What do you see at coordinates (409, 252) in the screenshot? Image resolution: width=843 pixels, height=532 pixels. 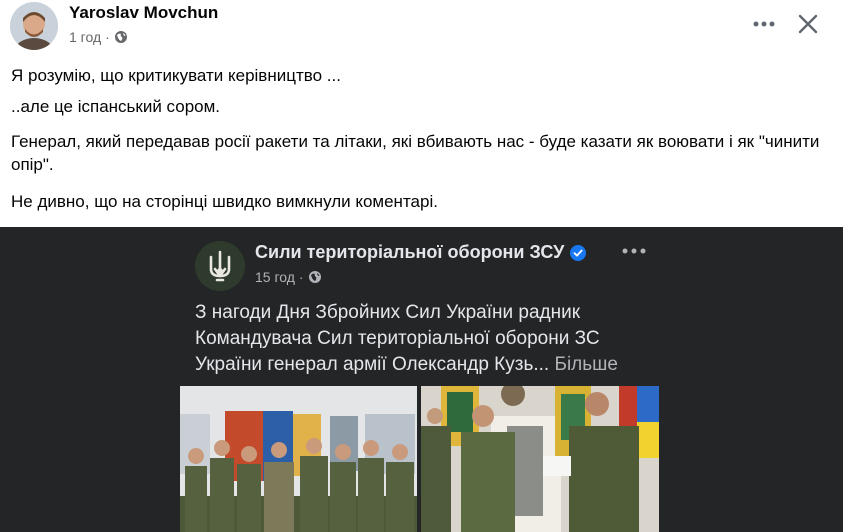 I see `page-name-text: Сили територіальної оборони ЗСУ` at bounding box center [409, 252].